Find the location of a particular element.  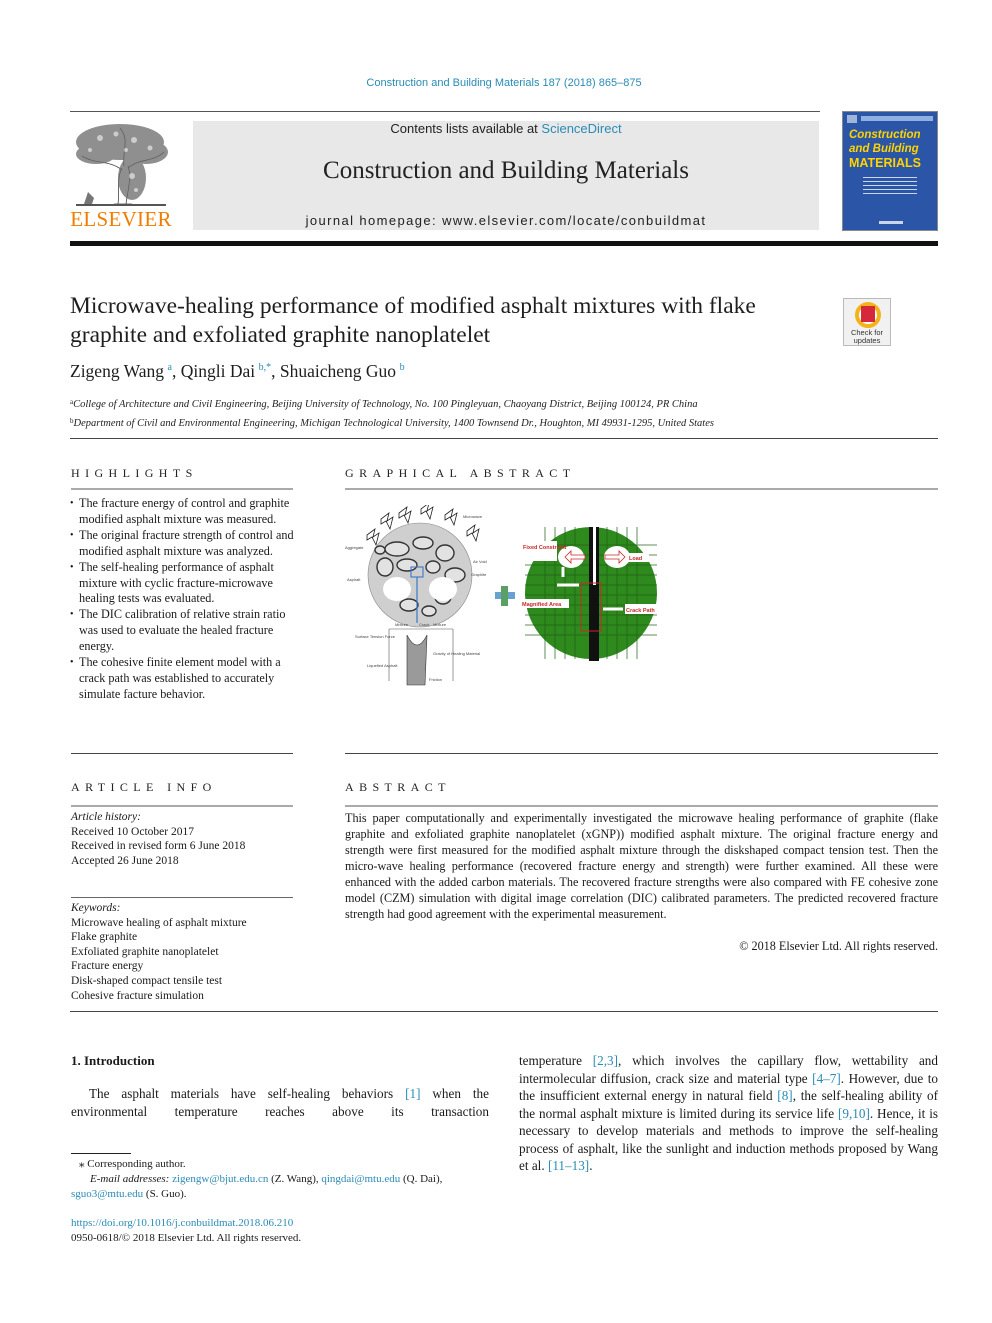

label-crack-path: Crack Path is located at coordinates (640, 611).